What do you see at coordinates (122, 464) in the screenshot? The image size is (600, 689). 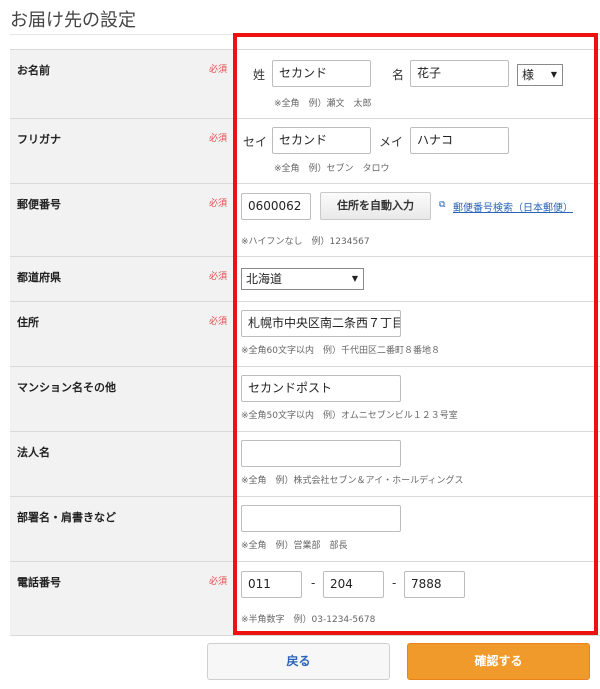 I see `label-cell: 法人名` at bounding box center [122, 464].